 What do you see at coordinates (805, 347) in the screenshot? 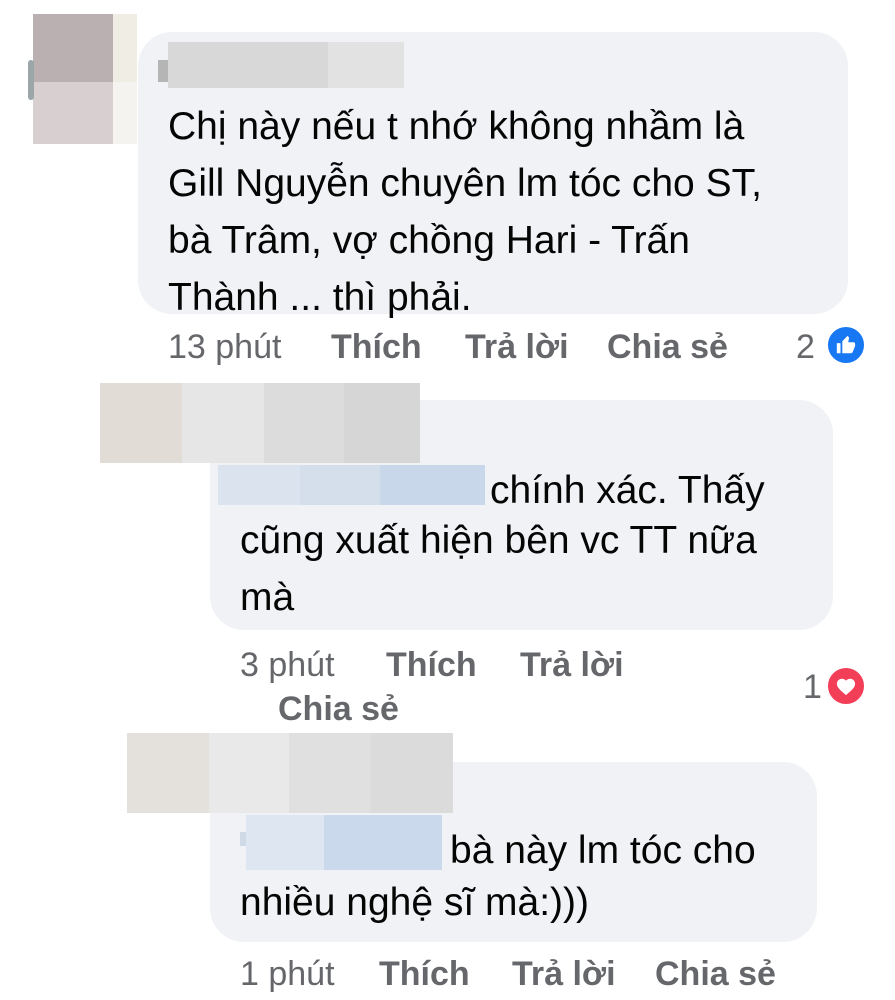
I see `reaction-count: 2` at bounding box center [805, 347].